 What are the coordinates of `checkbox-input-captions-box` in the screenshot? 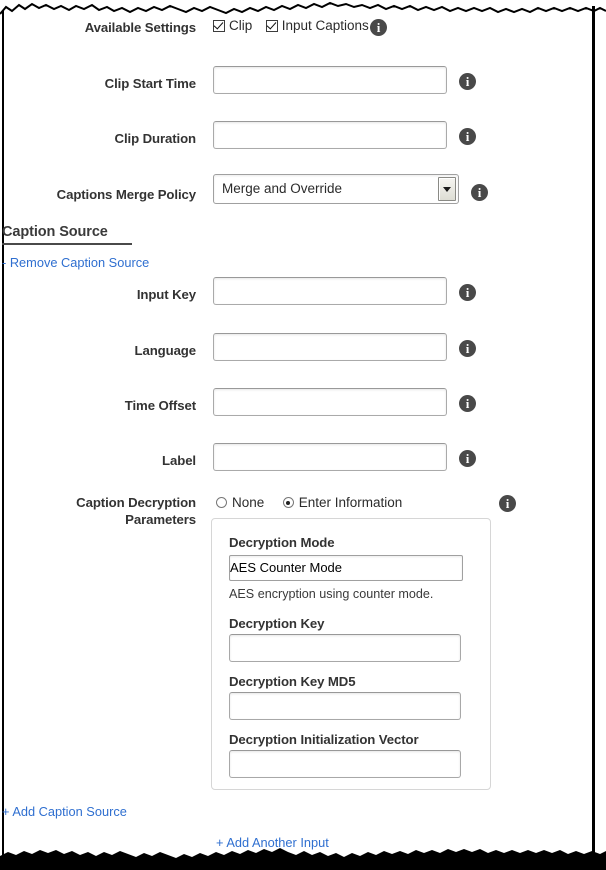 It's located at (271, 25).